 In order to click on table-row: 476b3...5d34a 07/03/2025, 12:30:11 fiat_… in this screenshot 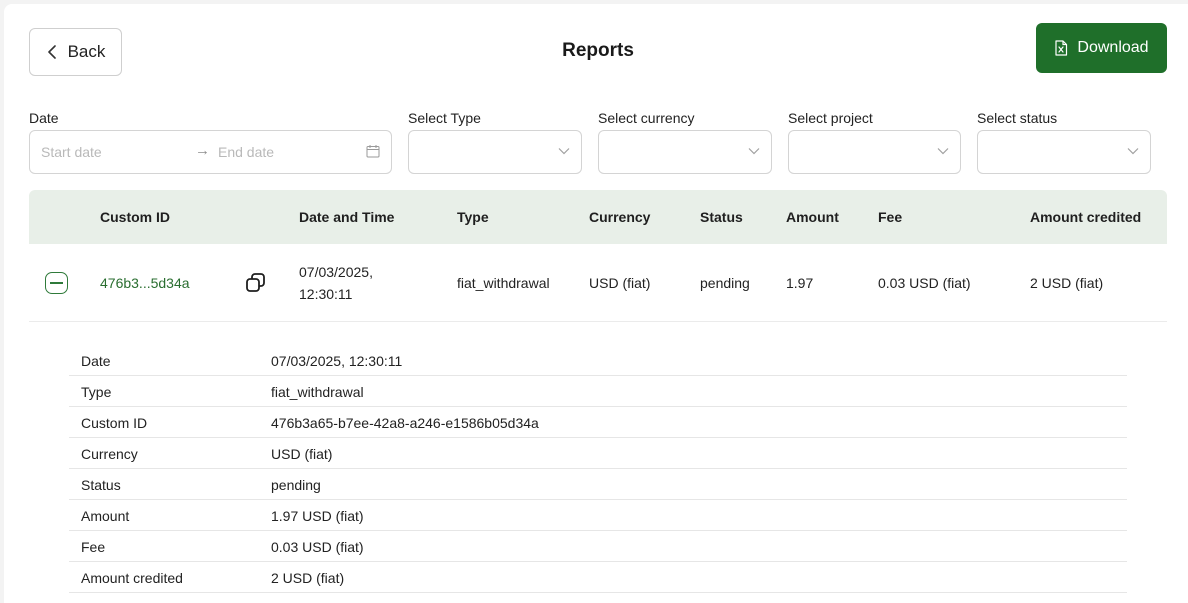, I will do `click(598, 283)`.